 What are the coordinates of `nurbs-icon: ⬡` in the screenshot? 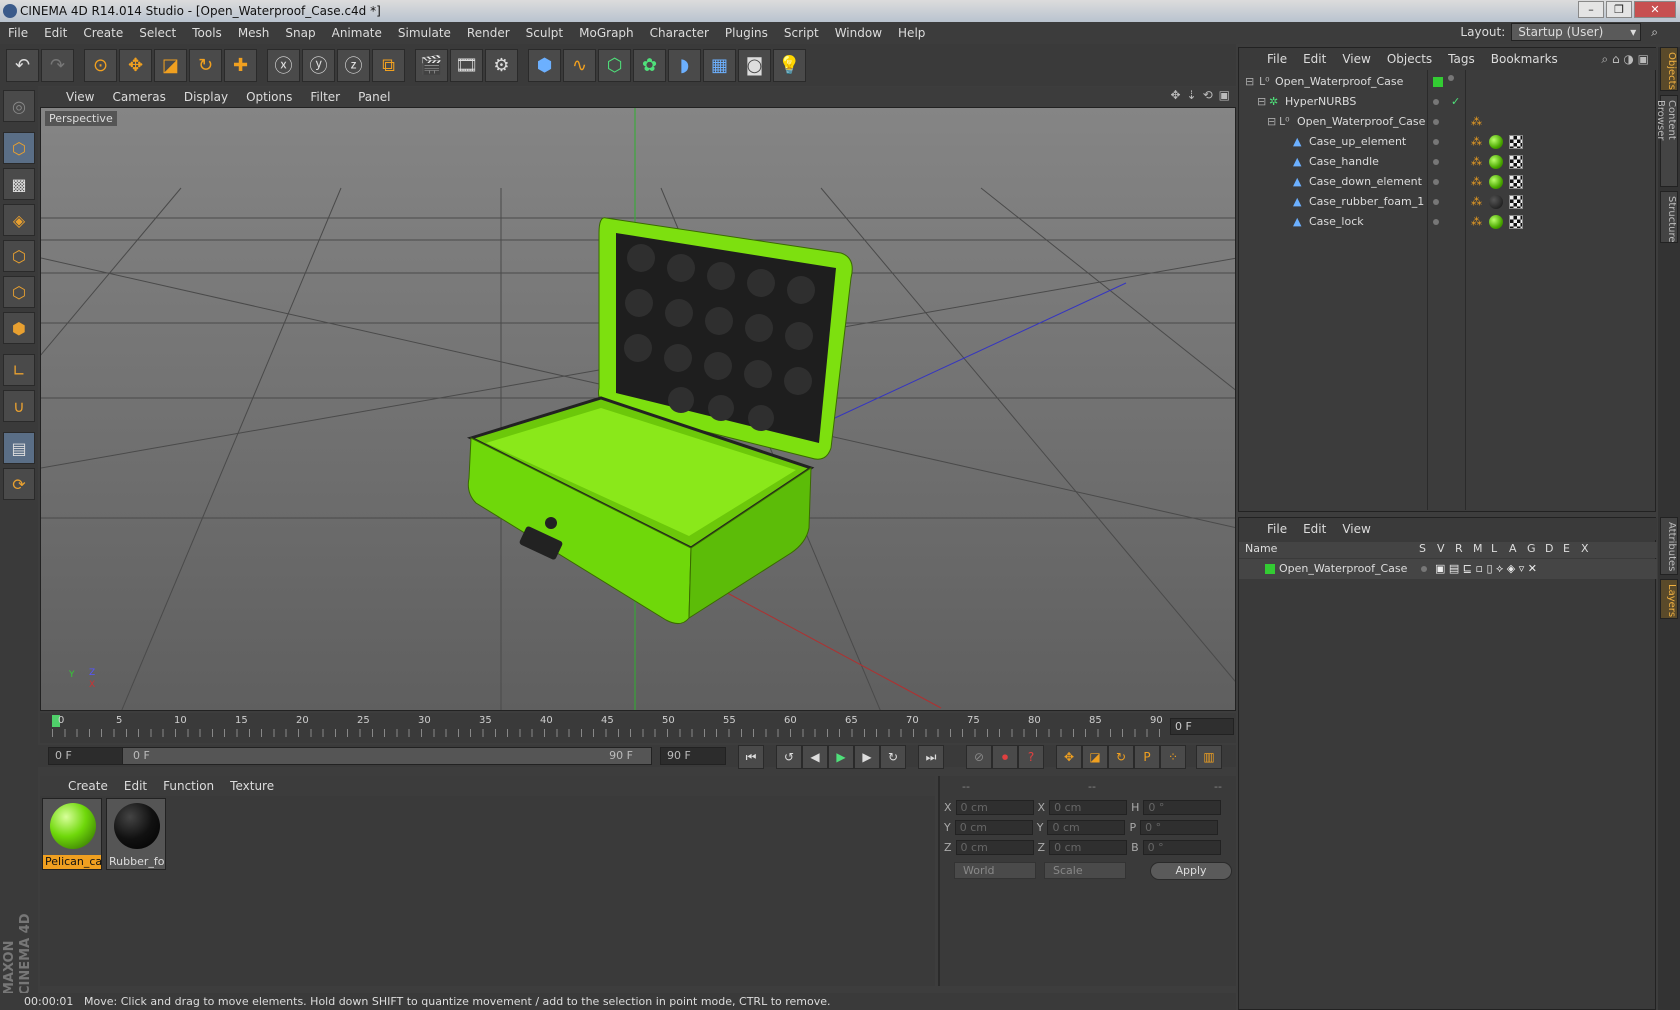 It's located at (614, 65).